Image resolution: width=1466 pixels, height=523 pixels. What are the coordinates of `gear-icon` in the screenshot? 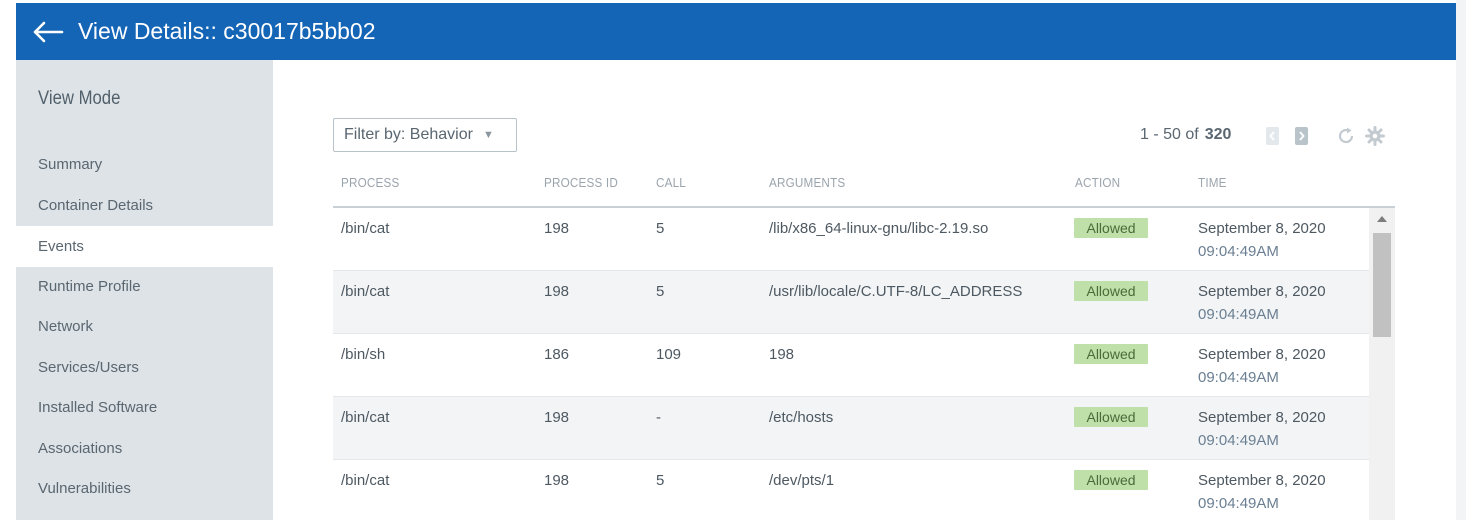 It's located at (1375, 136).